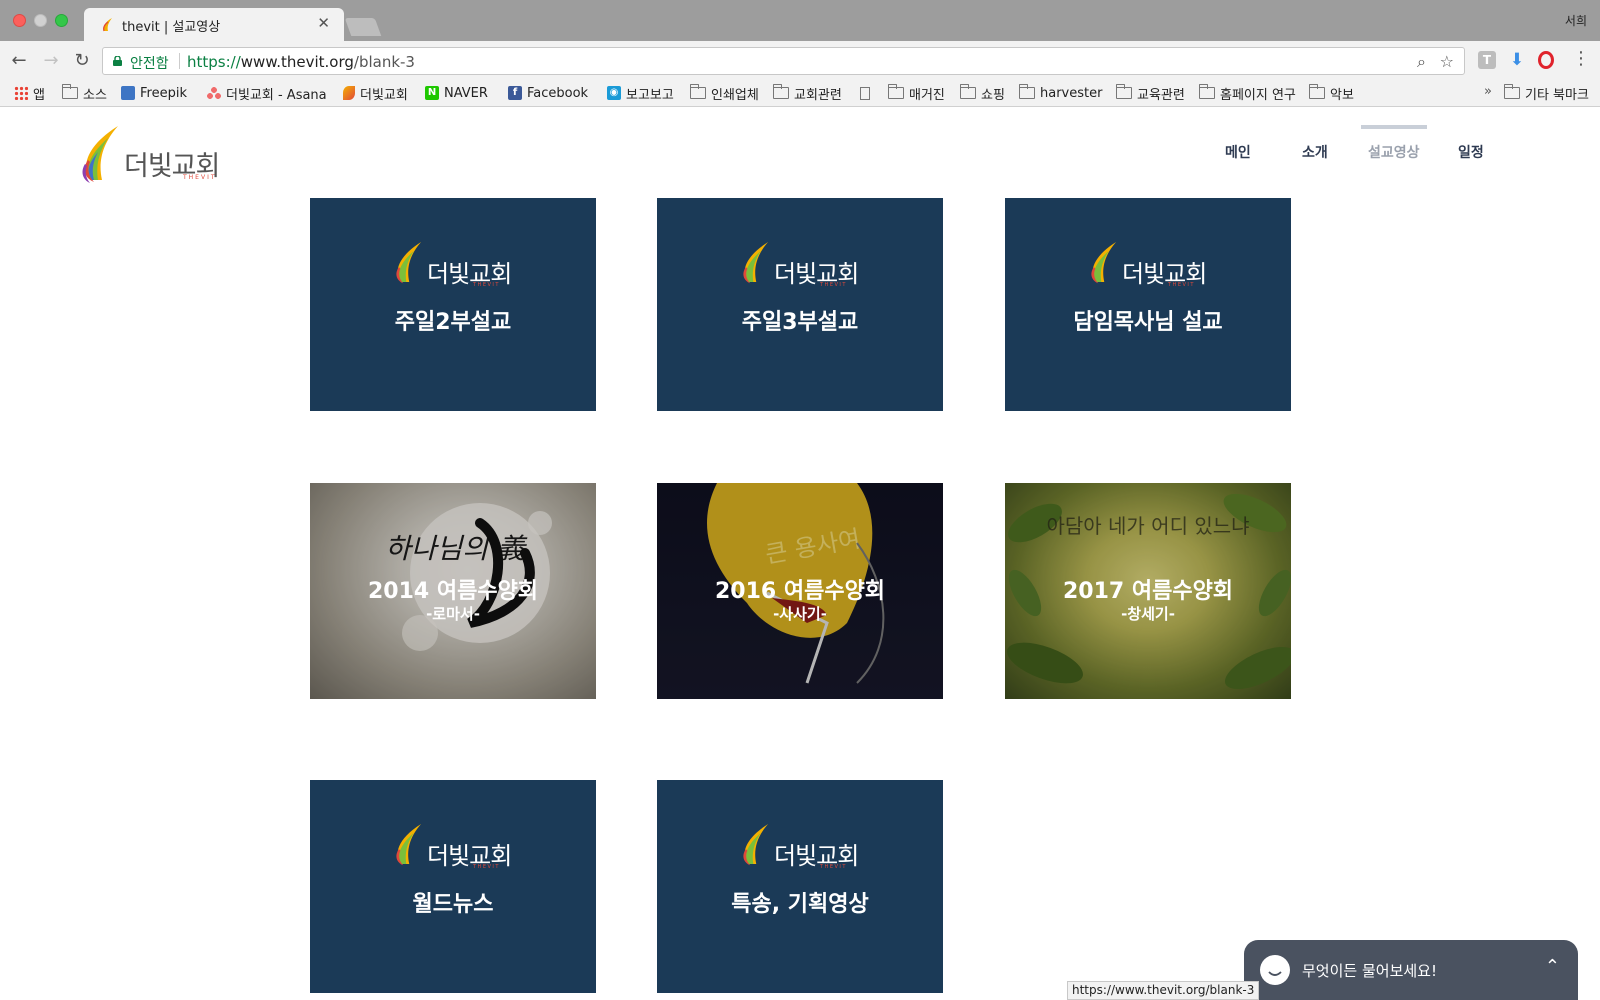  What do you see at coordinates (297, 62) in the screenshot?
I see `url-host: www.thevit.org` at bounding box center [297, 62].